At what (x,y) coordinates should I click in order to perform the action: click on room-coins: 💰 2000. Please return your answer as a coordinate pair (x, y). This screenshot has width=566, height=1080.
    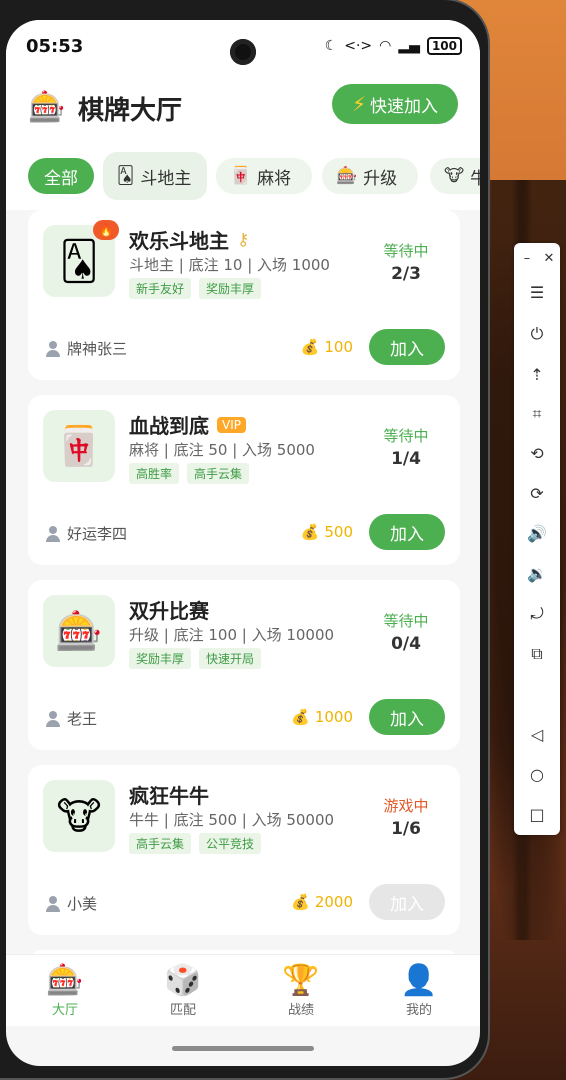
    Looking at the image, I should click on (322, 902).